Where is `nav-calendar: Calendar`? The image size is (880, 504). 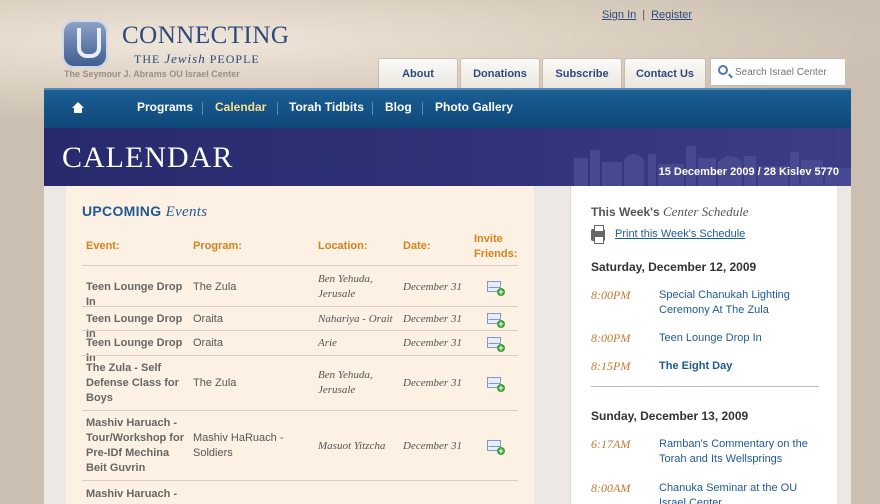
nav-calendar: Calendar is located at coordinates (240, 107).